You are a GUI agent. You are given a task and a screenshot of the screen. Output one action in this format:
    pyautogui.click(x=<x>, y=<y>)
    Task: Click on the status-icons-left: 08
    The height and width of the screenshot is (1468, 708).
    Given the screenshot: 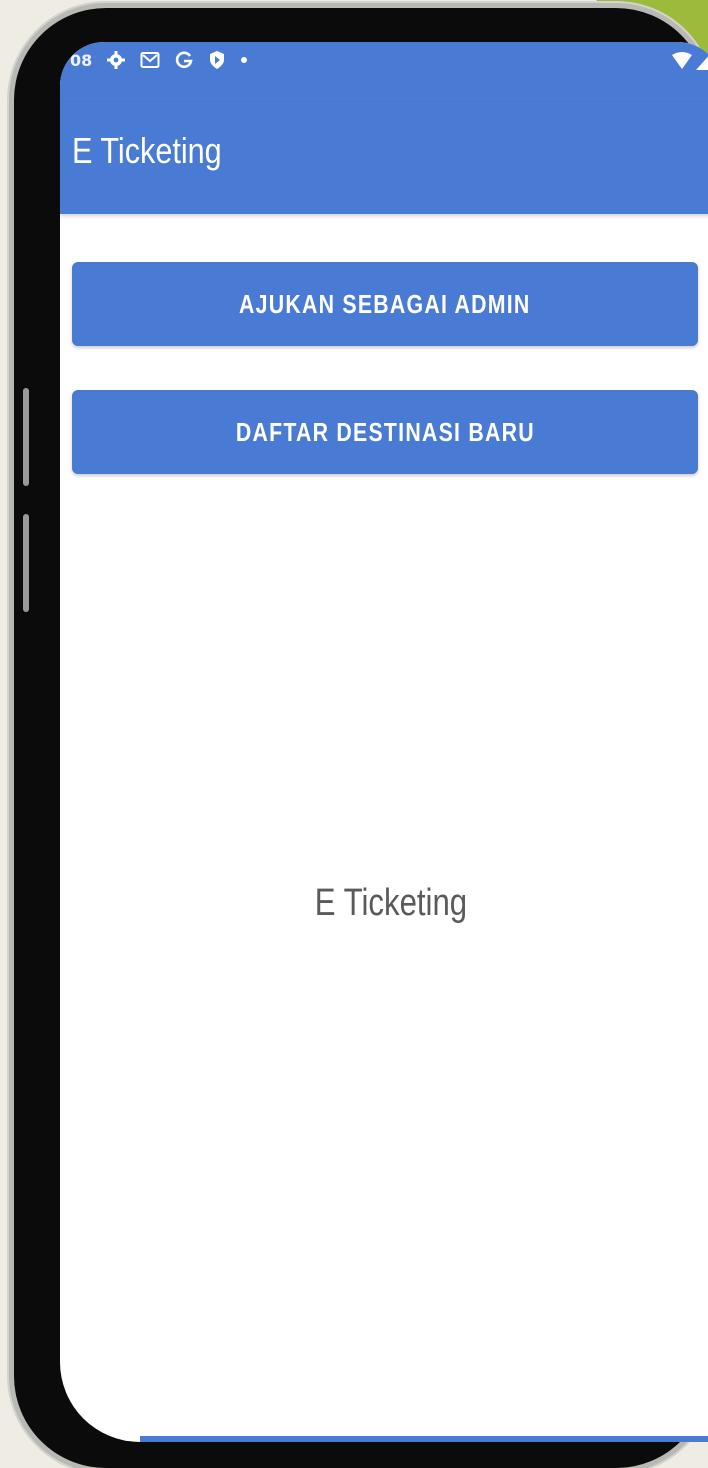 What is the action you would take?
    pyautogui.click(x=159, y=60)
    